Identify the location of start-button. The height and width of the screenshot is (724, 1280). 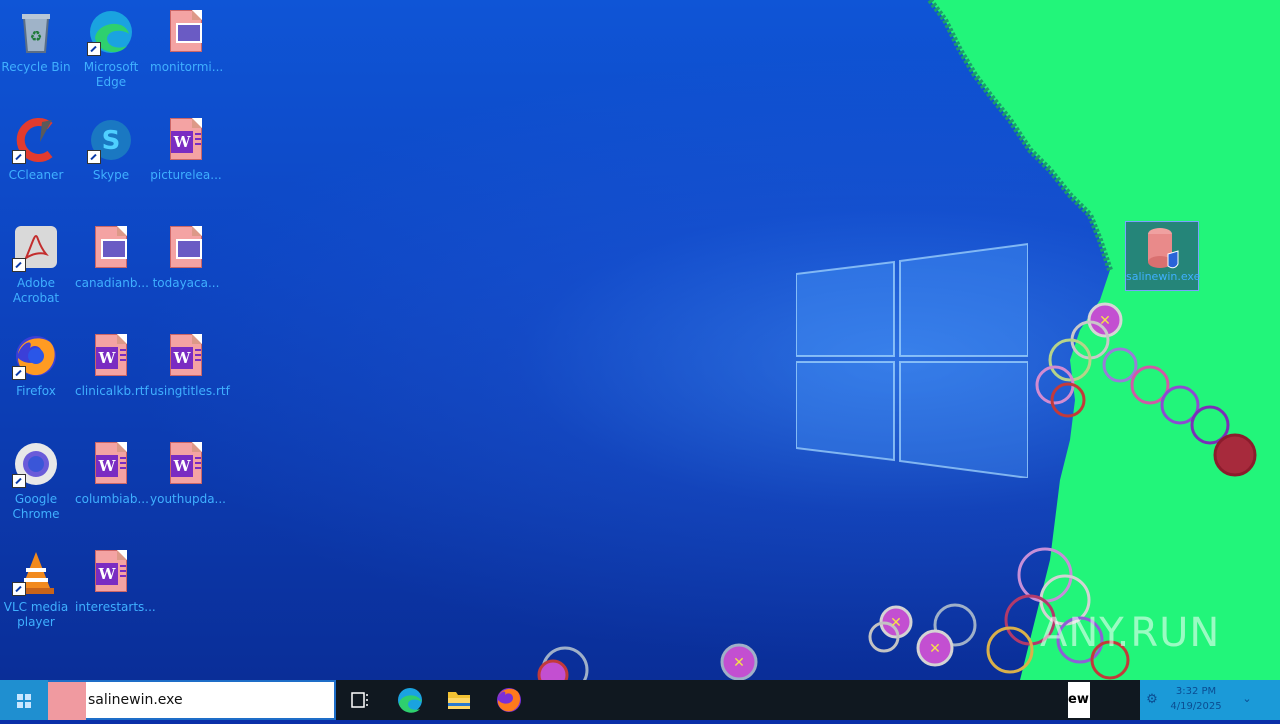
(24, 700).